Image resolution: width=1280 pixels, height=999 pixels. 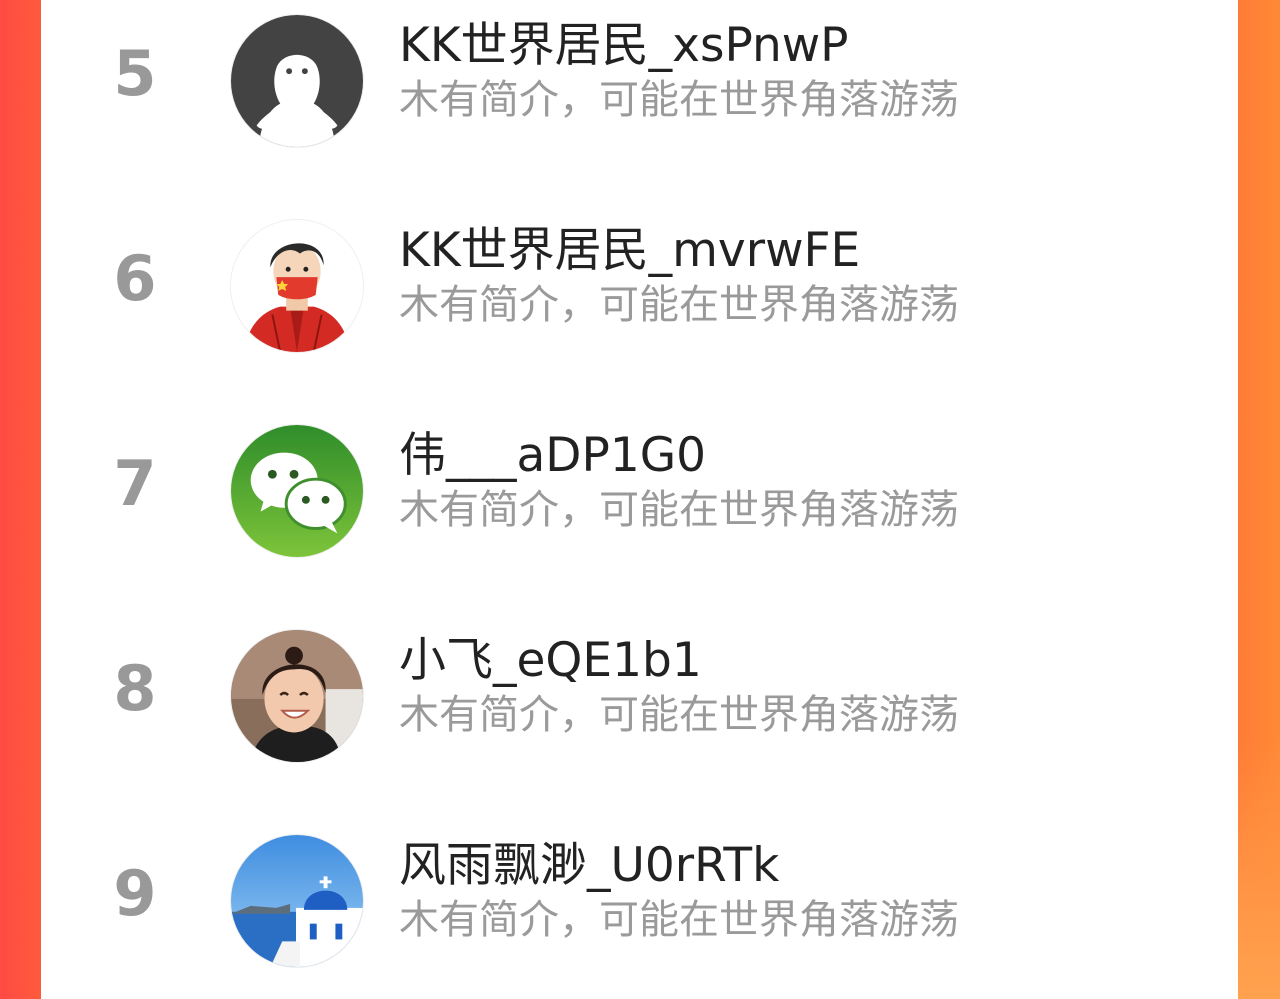 I want to click on rank-number: 9, so click(x=135, y=893).